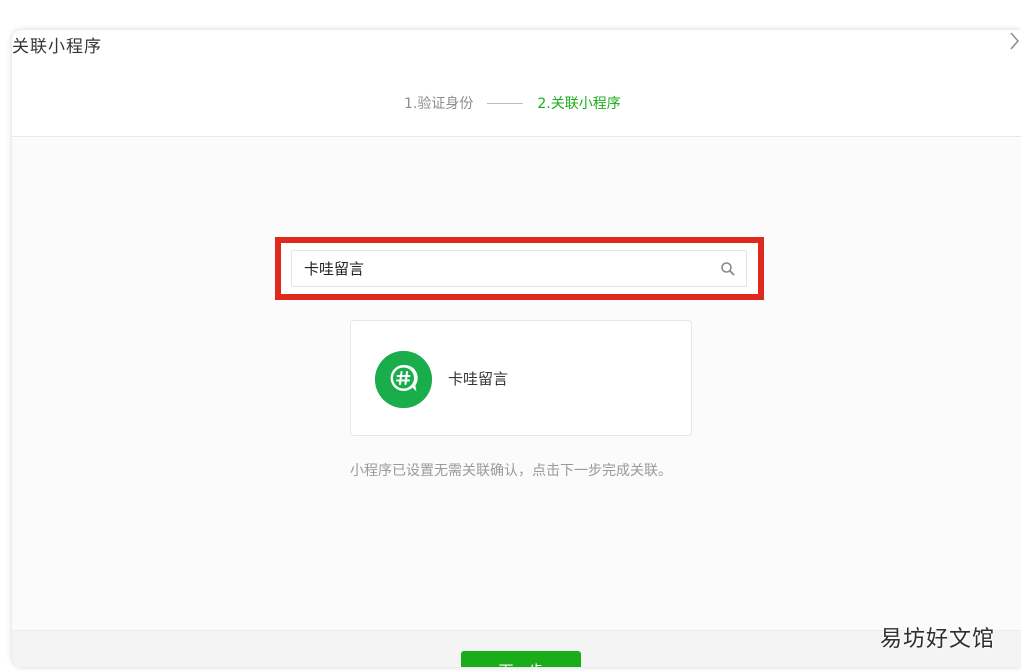 Image resolution: width=1021 pixels, height=671 pixels. Describe the element at coordinates (579, 104) in the screenshot. I see `step-link-miniprogram: 2.关联小程序` at that location.